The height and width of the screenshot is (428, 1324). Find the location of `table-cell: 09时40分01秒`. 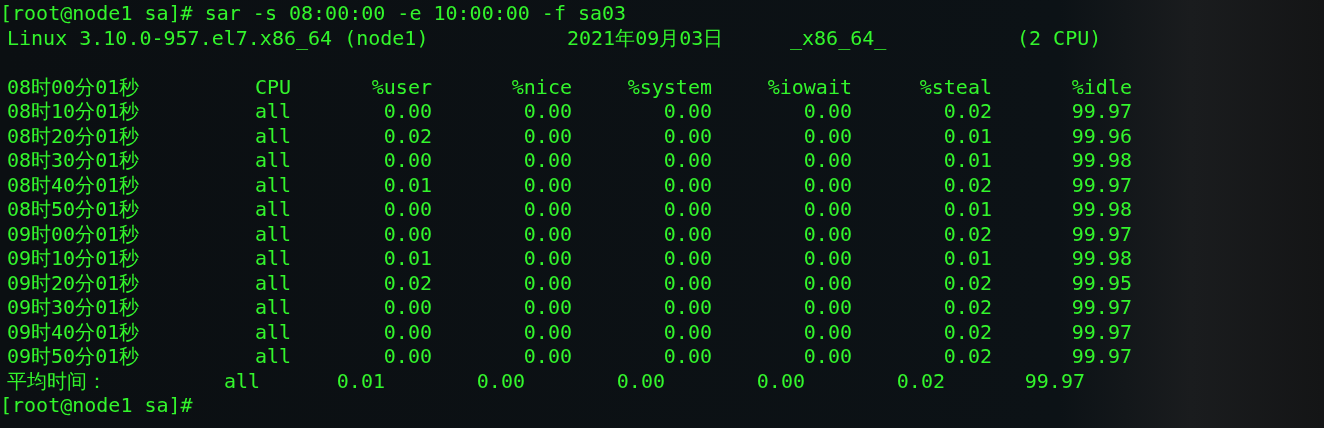

table-cell: 09时40分01秒 is located at coordinates (73, 331).